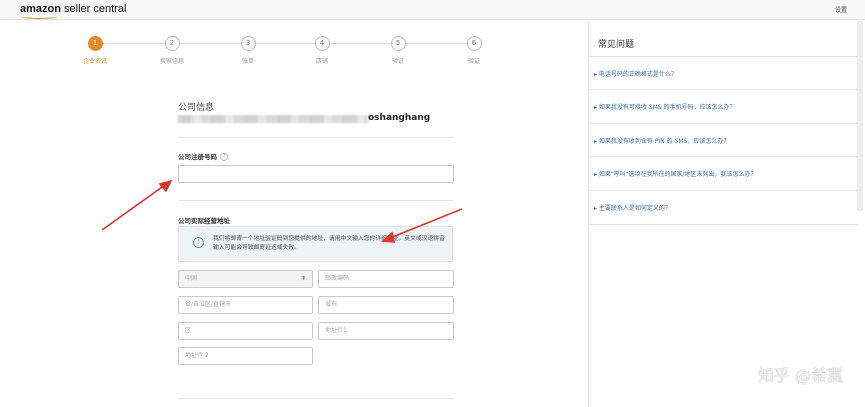 This screenshot has height=407, width=865. What do you see at coordinates (638, 74) in the screenshot?
I see `faq-item-text: 电话号码的正确格式是什么？` at bounding box center [638, 74].